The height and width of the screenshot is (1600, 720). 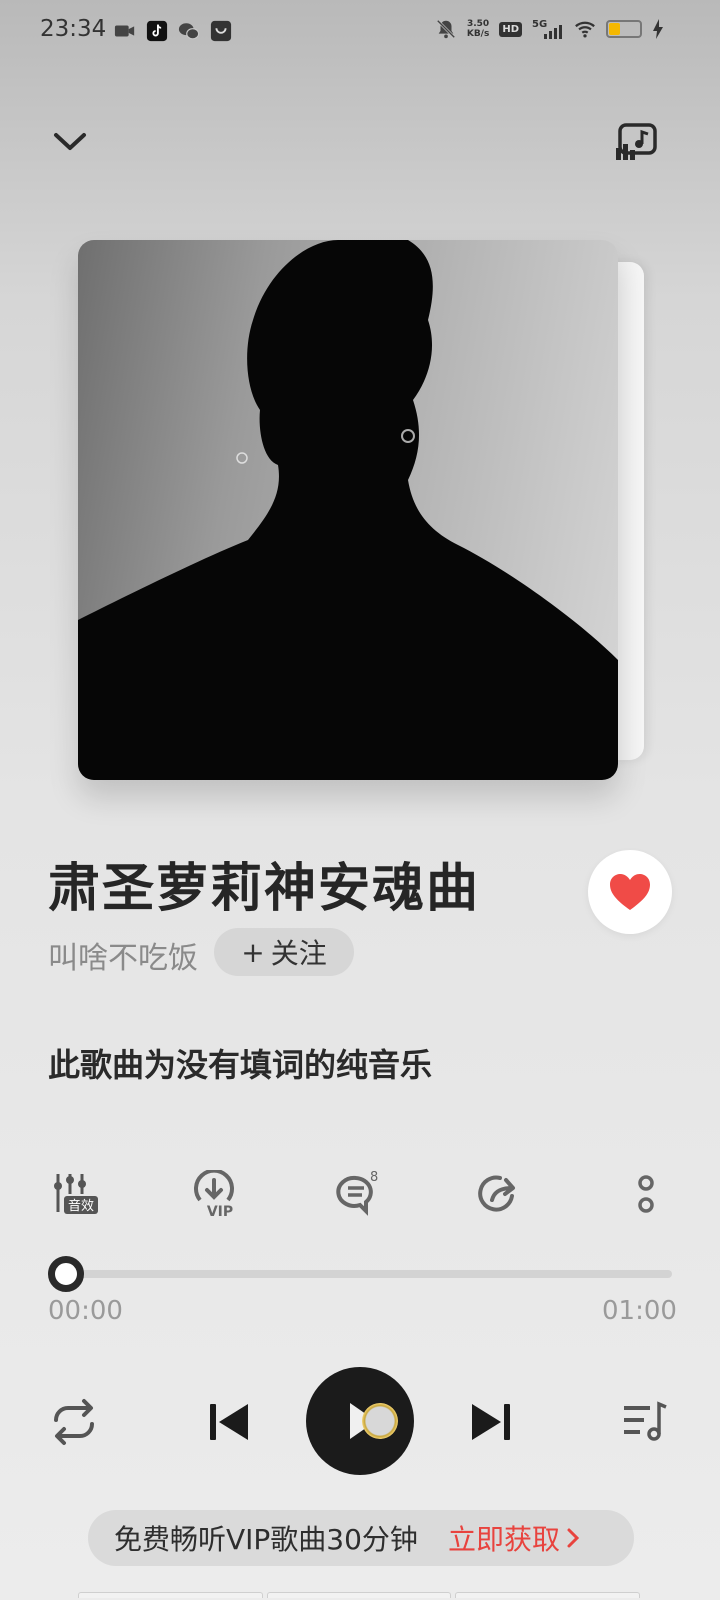 What do you see at coordinates (624, 29) in the screenshot?
I see `battery-icon` at bounding box center [624, 29].